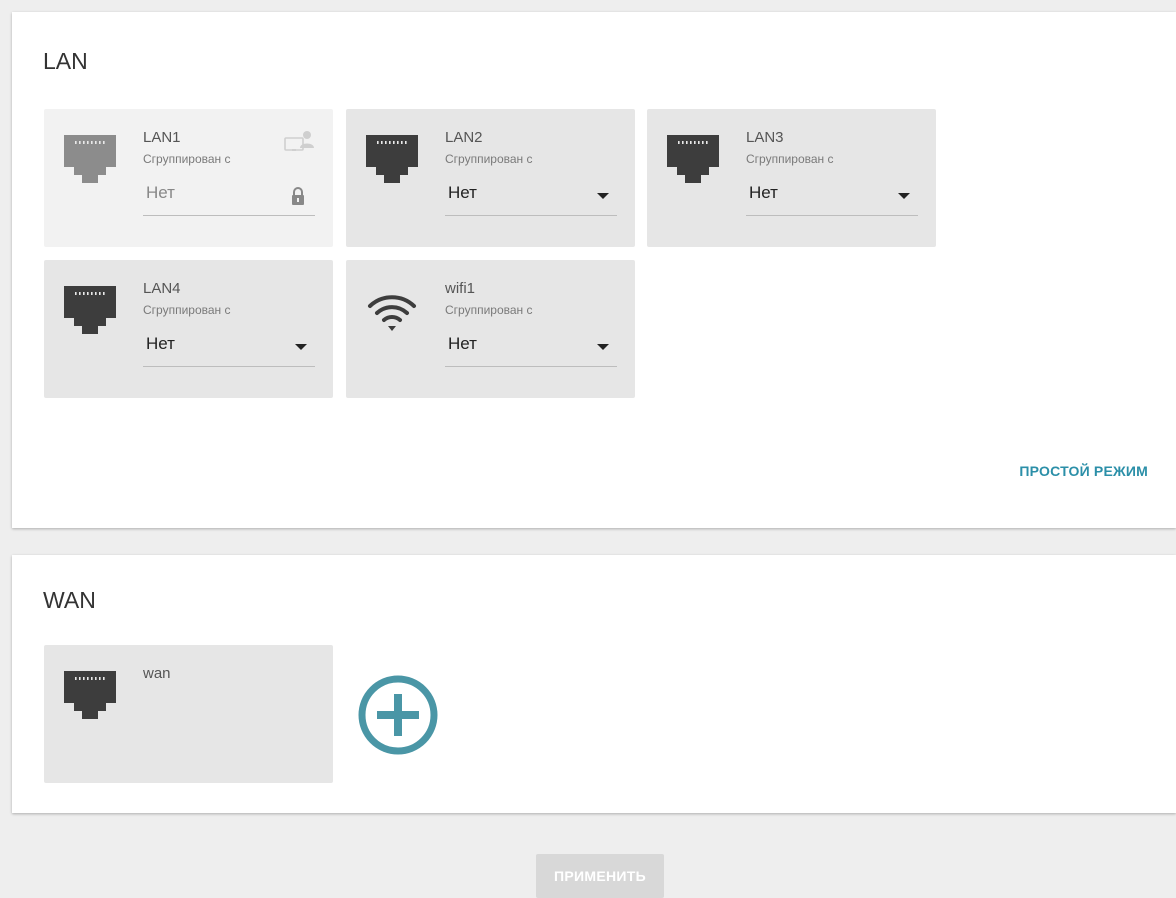 The width and height of the screenshot is (1176, 898). What do you see at coordinates (398, 715) in the screenshot?
I see `add-circle-icon` at bounding box center [398, 715].